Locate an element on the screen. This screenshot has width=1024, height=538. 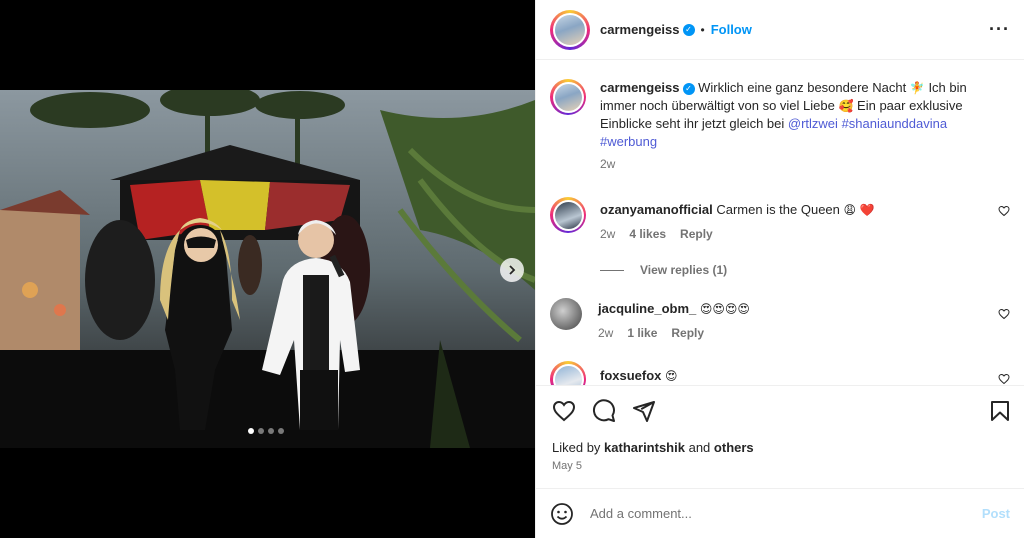
liked-by-user: katharintshik is located at coordinates (644, 447).